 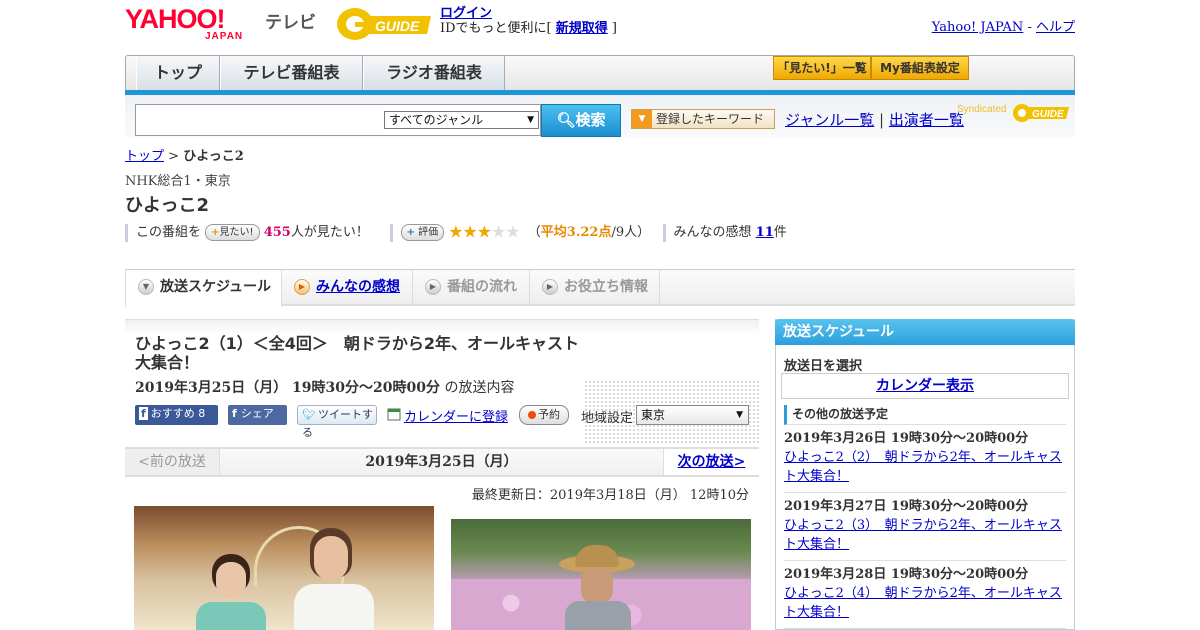 What do you see at coordinates (144, 156) in the screenshot?
I see `breadcrumb-top-link: トップ` at bounding box center [144, 156].